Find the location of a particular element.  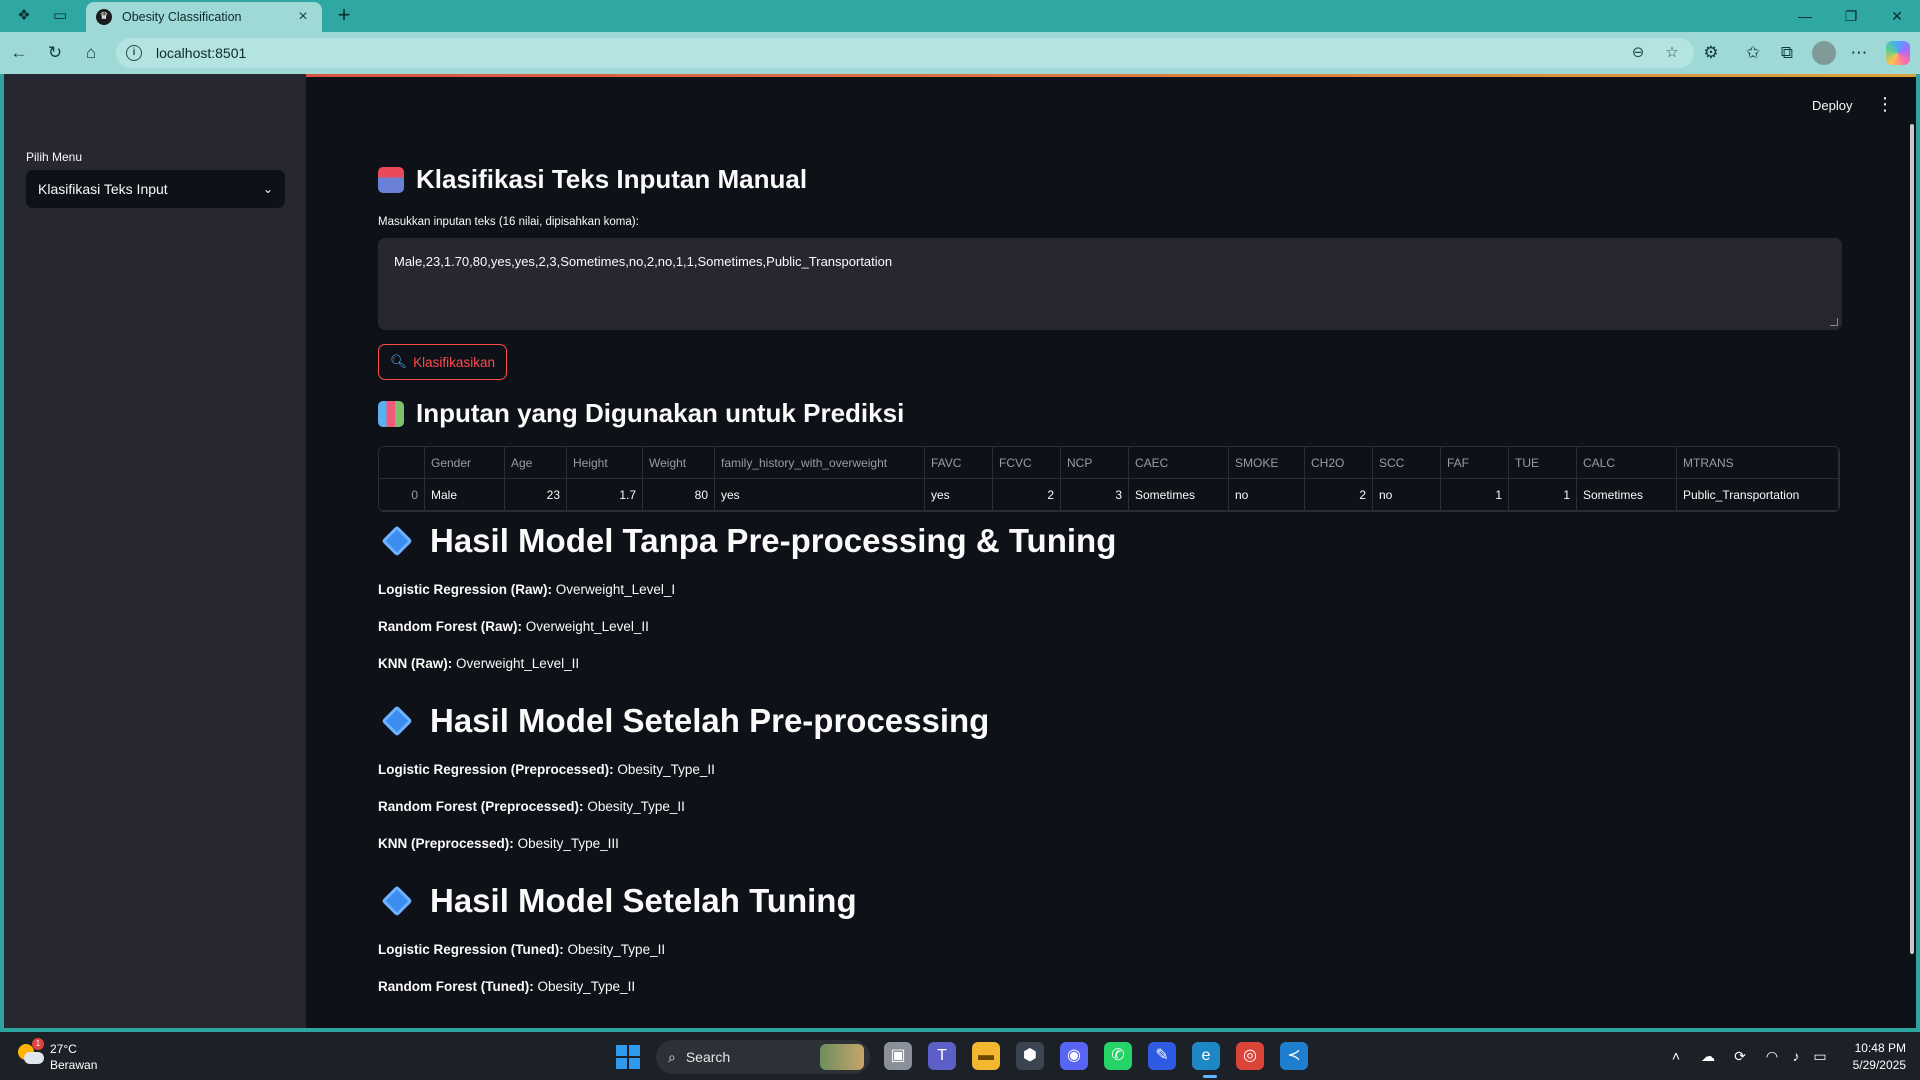

table-cell: Public_Transportation is located at coordinates (1758, 495).